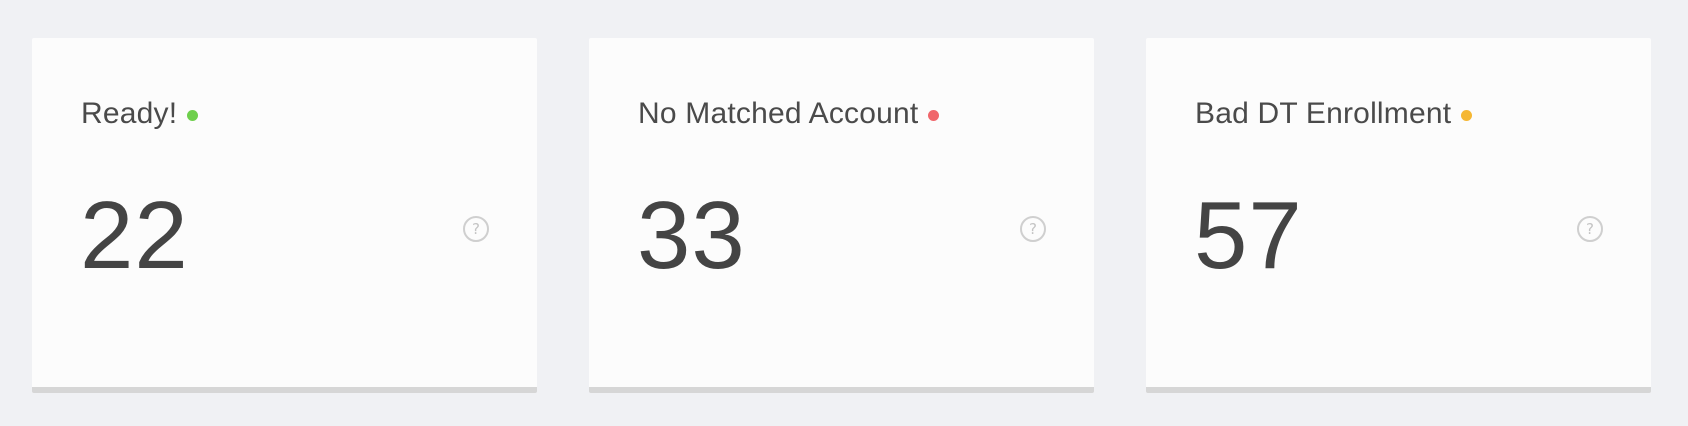 This screenshot has height=426, width=1688. I want to click on card-count: 33, so click(691, 235).